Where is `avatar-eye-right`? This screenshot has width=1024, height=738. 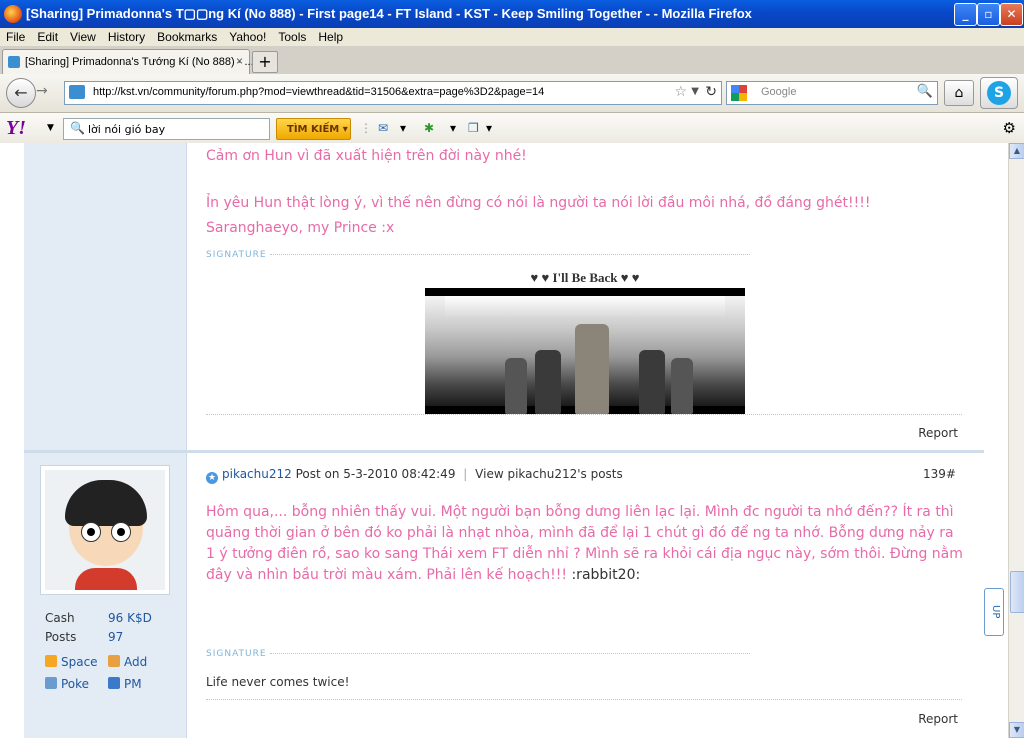
avatar-eye-right is located at coordinates (121, 532).